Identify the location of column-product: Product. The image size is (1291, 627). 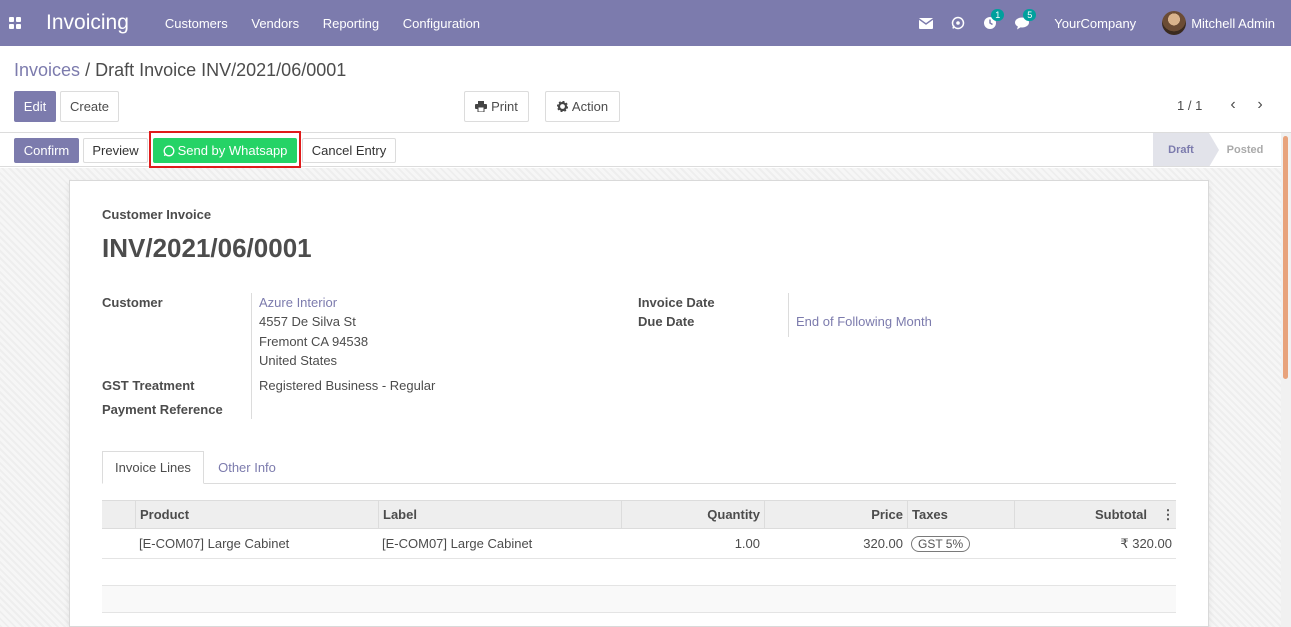
(256, 514).